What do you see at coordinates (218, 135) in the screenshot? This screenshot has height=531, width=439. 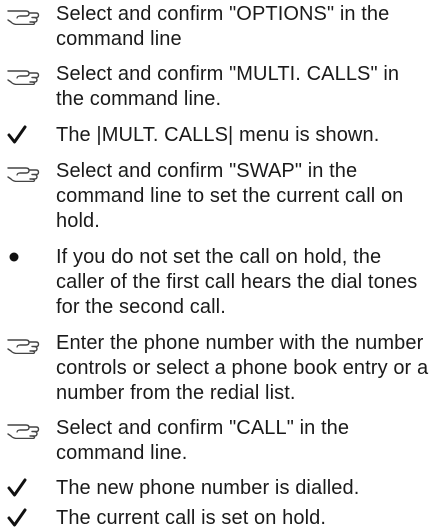 I see `step-text: The |MULT. CALLS| menu is shown.` at bounding box center [218, 135].